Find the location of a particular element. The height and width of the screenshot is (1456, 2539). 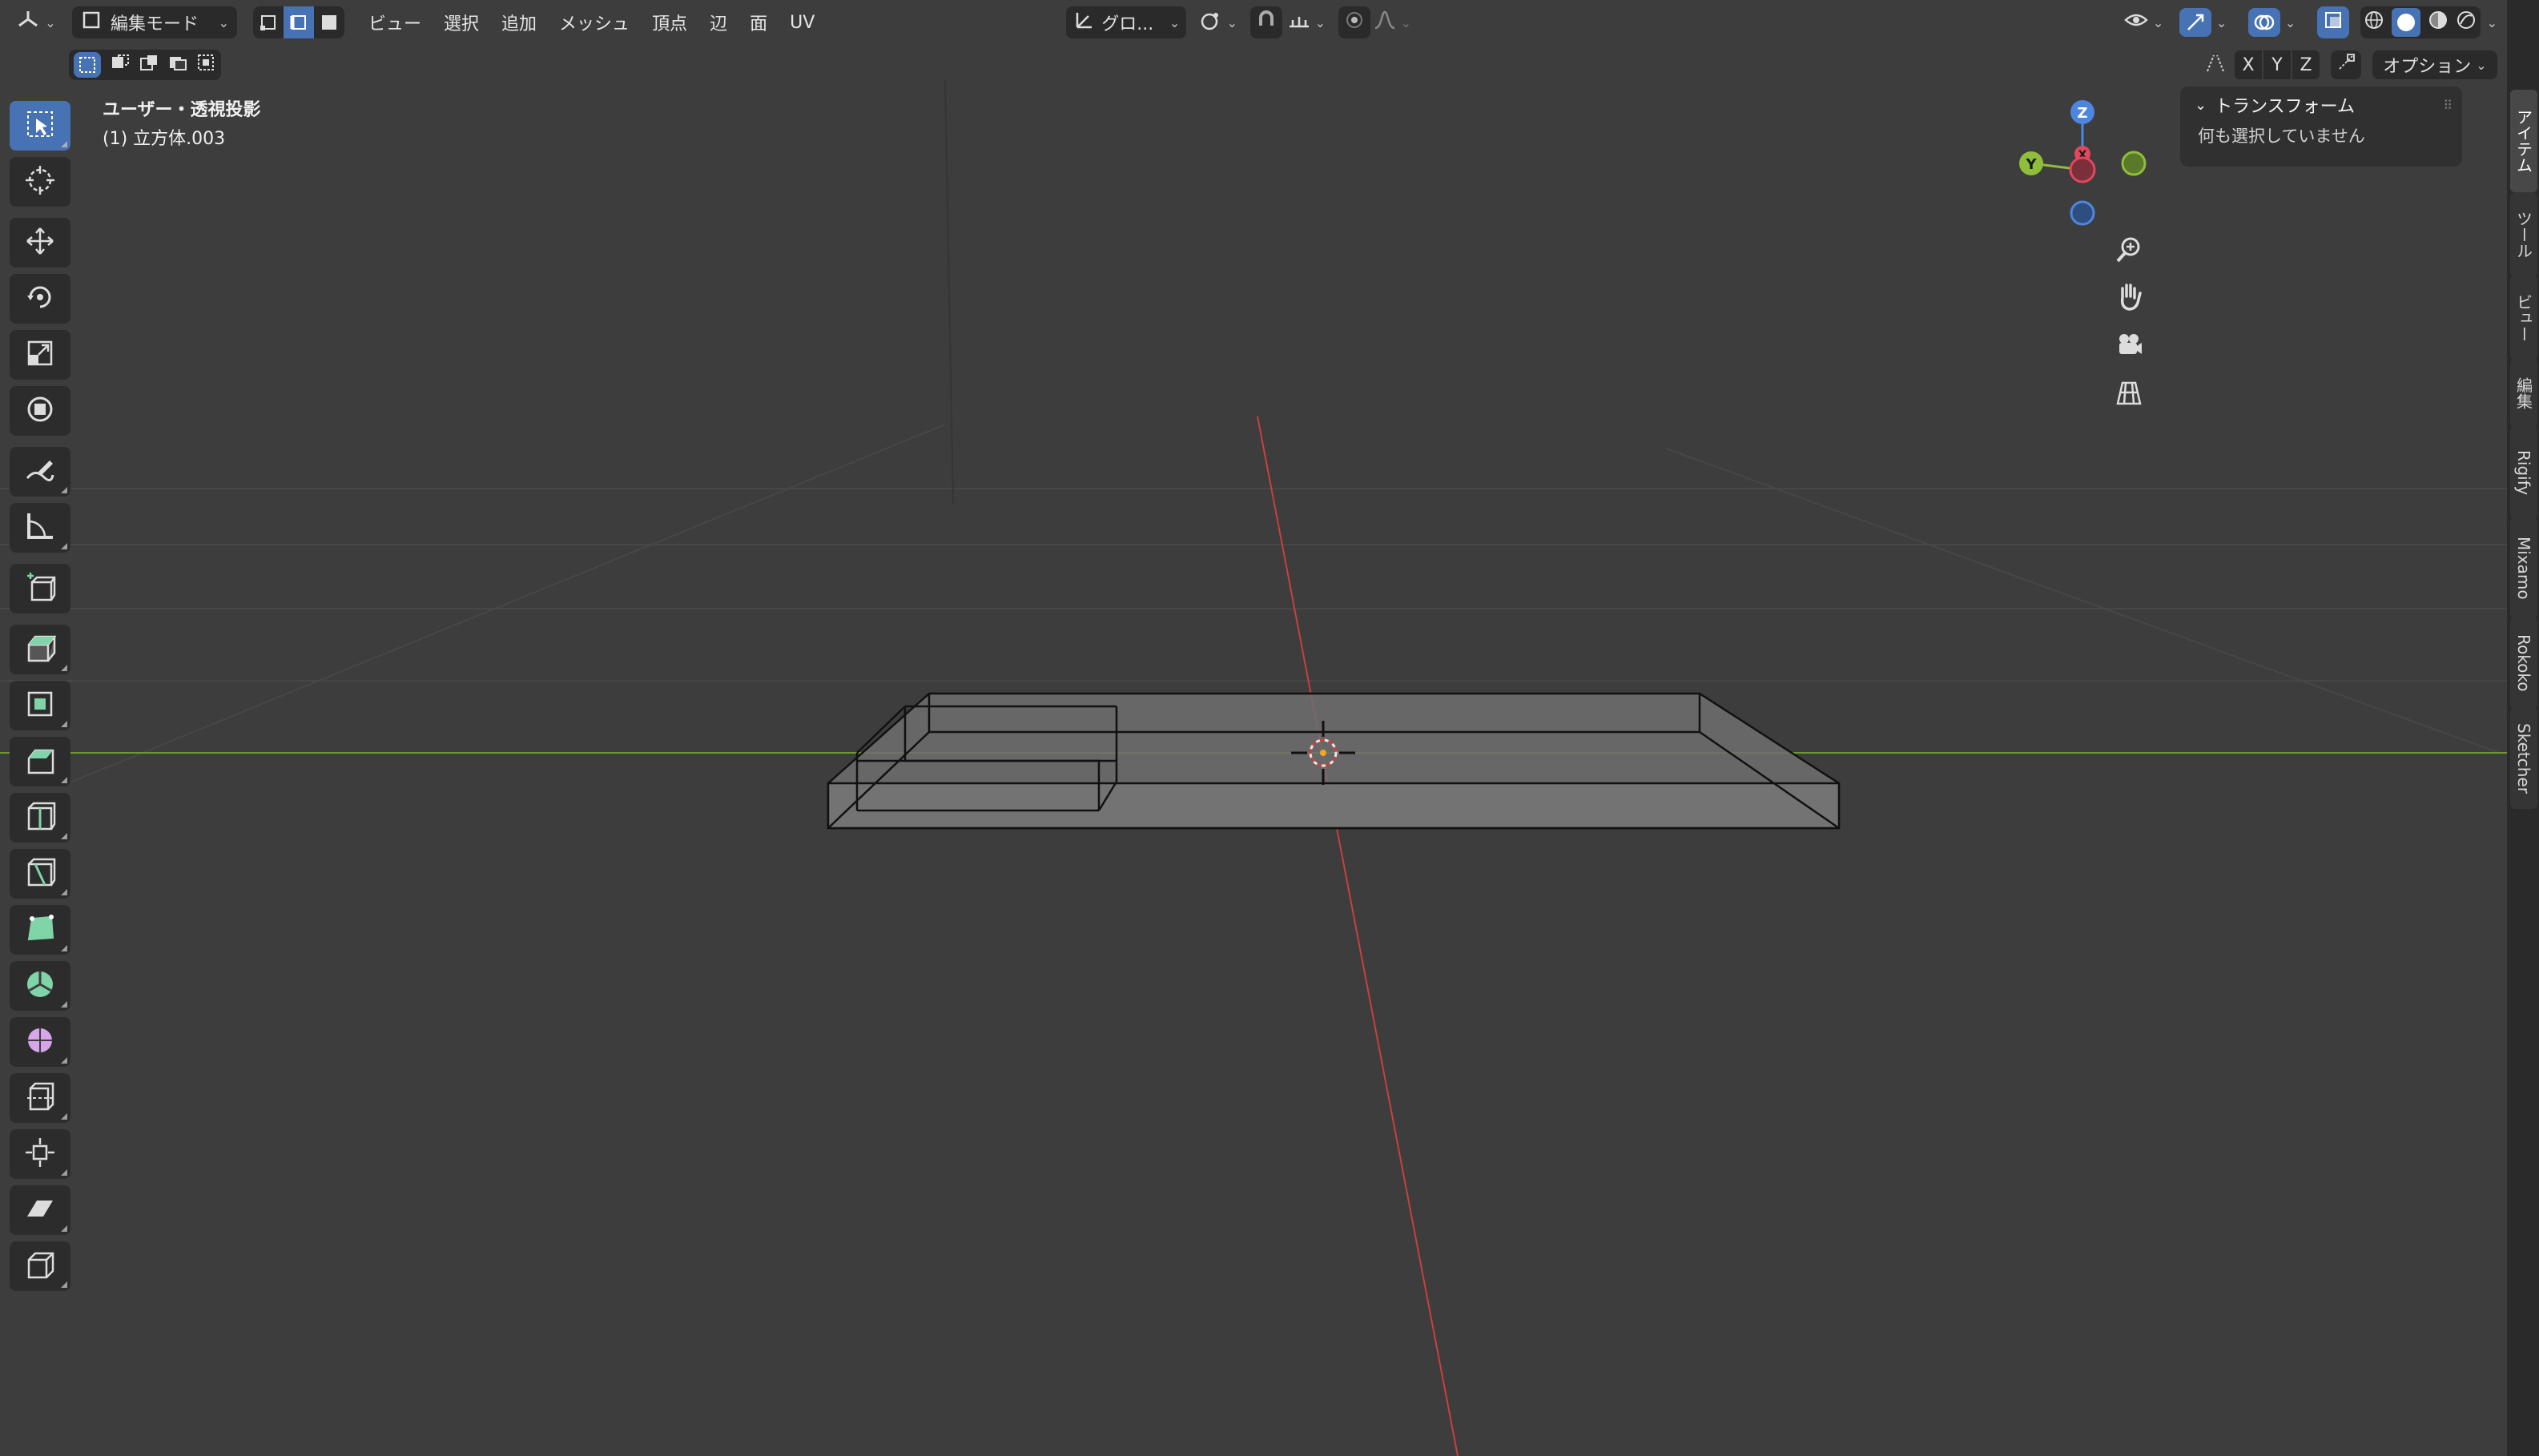

menu-select: 選択 is located at coordinates (461, 22).